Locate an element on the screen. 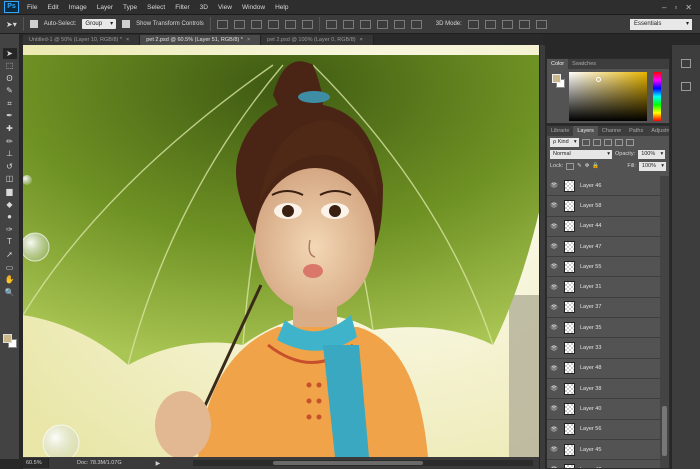 The image size is (700, 469). zoom-field: 60.5% is located at coordinates (36, 463).